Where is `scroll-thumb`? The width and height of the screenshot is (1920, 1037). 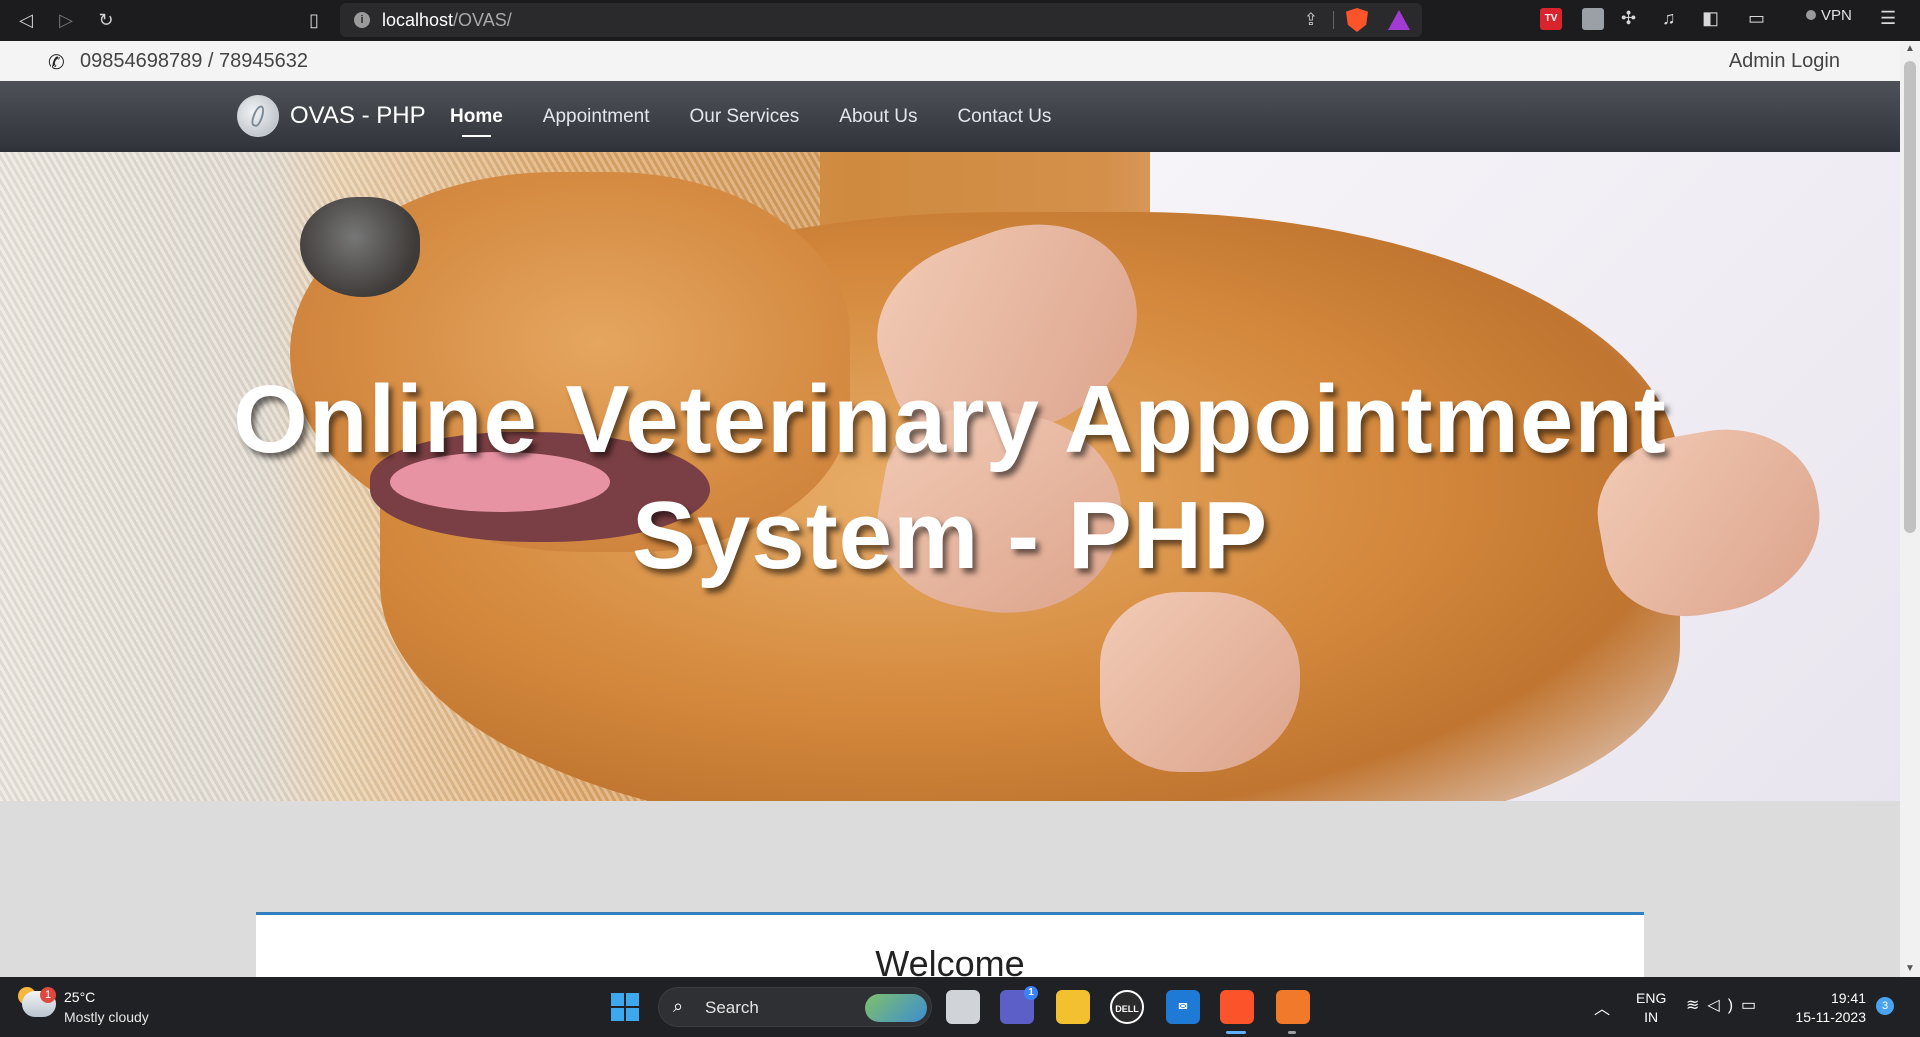 scroll-thumb is located at coordinates (1910, 297).